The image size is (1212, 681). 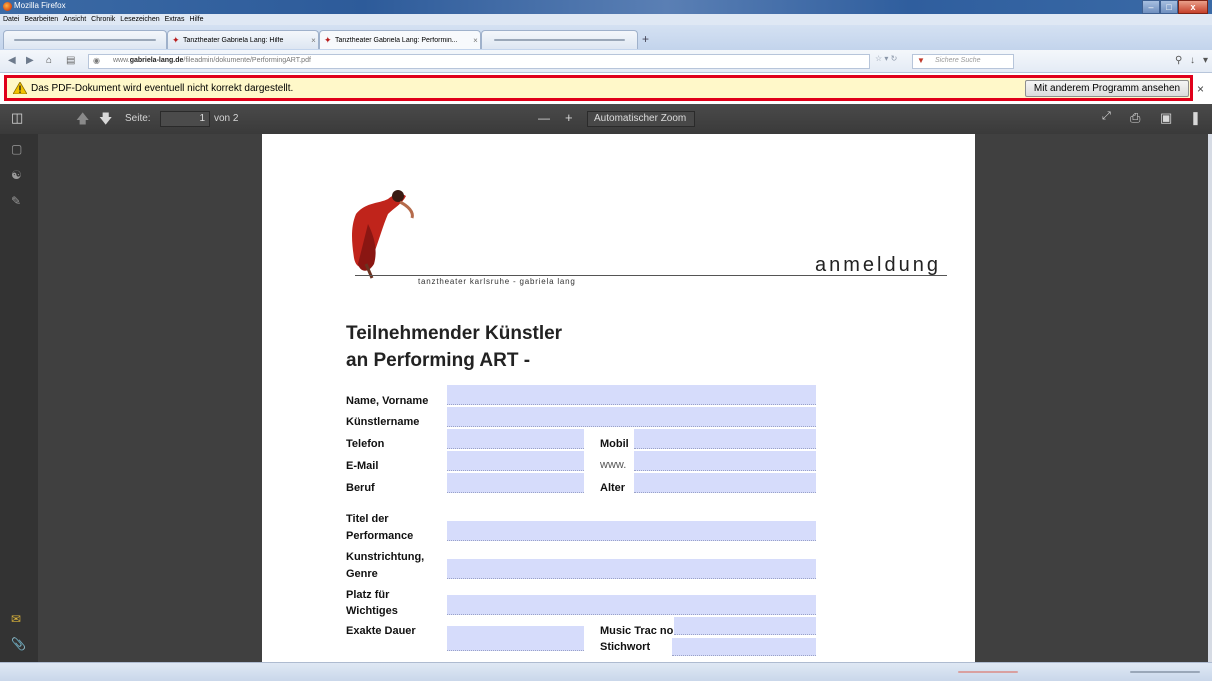 I want to click on label-kunst-1: Kunstrichtung,, so click(x=385, y=557).